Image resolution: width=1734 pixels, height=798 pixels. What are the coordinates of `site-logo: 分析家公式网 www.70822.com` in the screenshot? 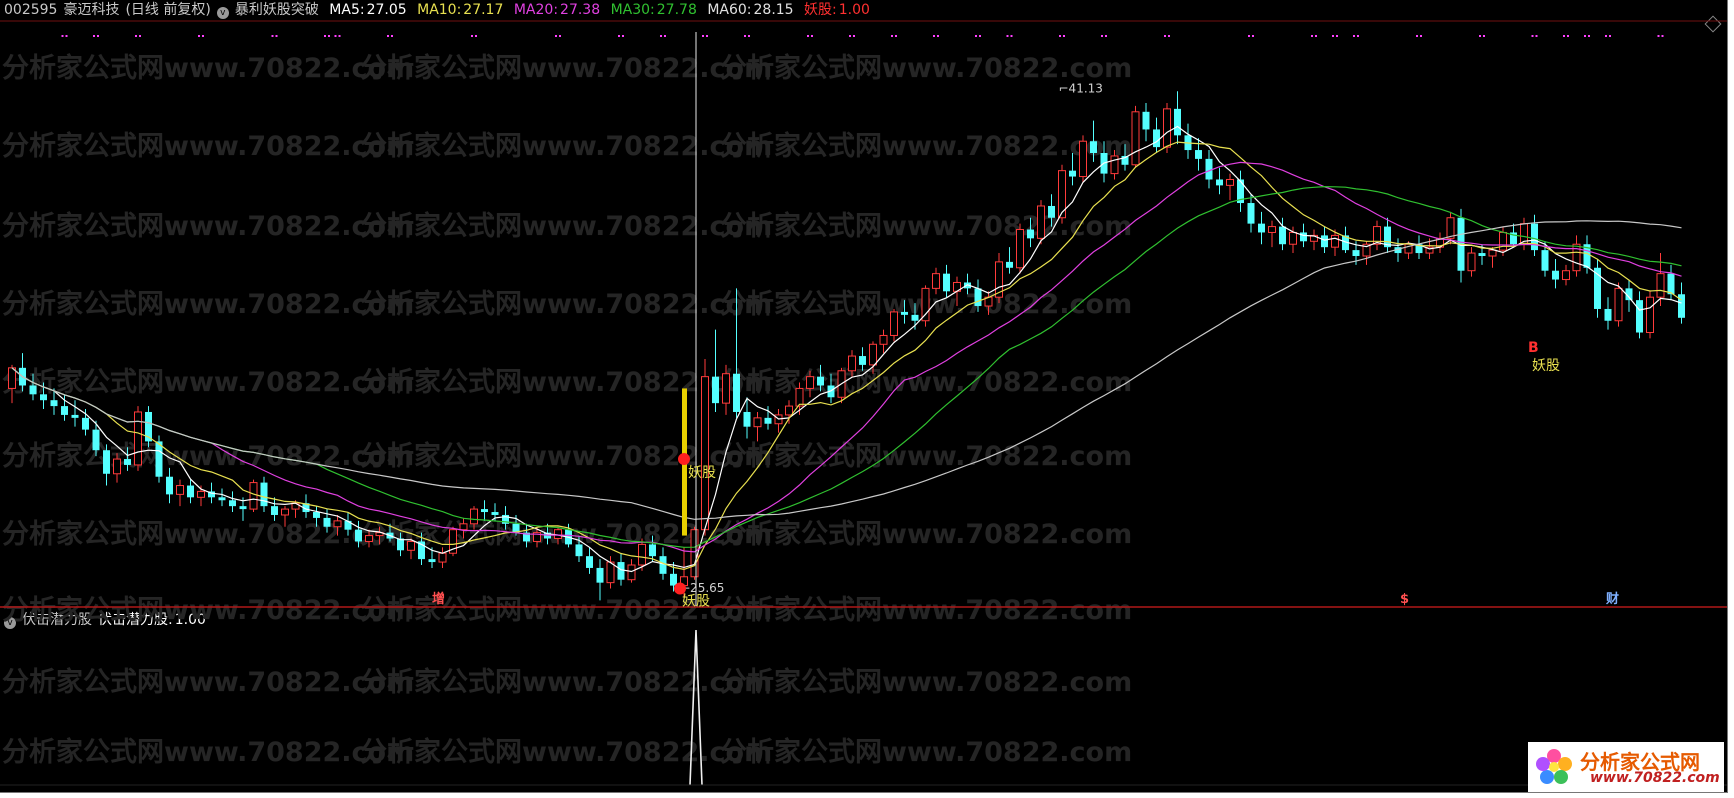 It's located at (1626, 767).